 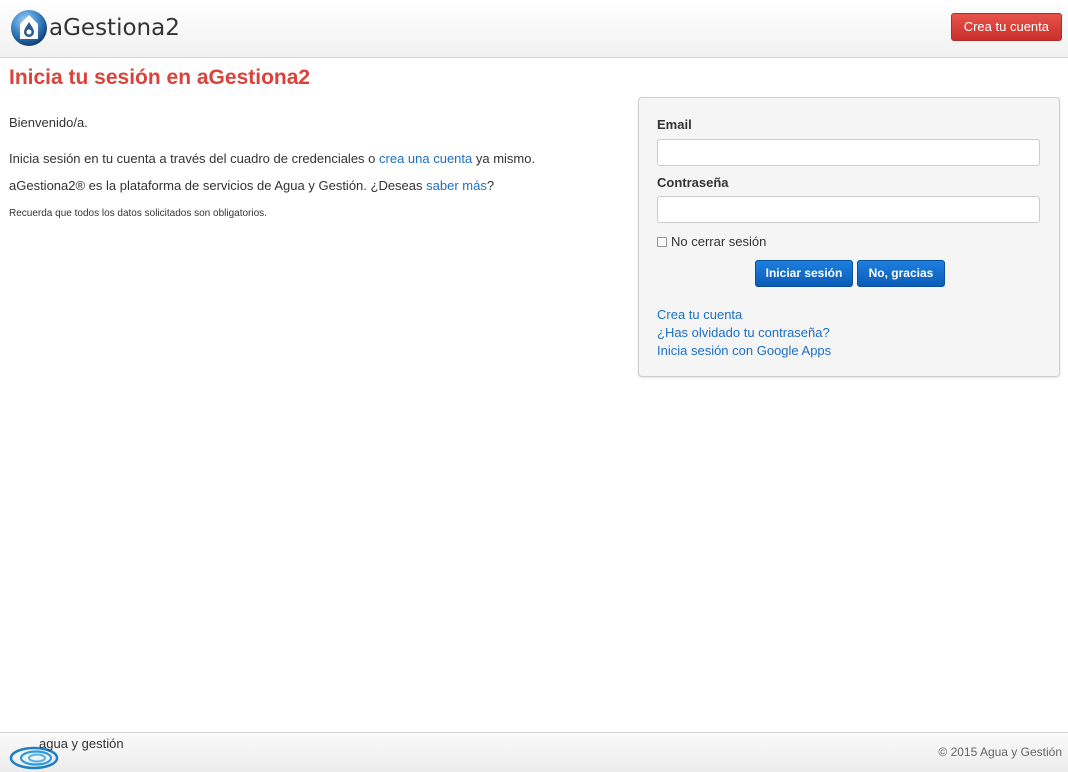 I want to click on header-create-account-button: Crea tu cuenta, so click(x=1006, y=27).